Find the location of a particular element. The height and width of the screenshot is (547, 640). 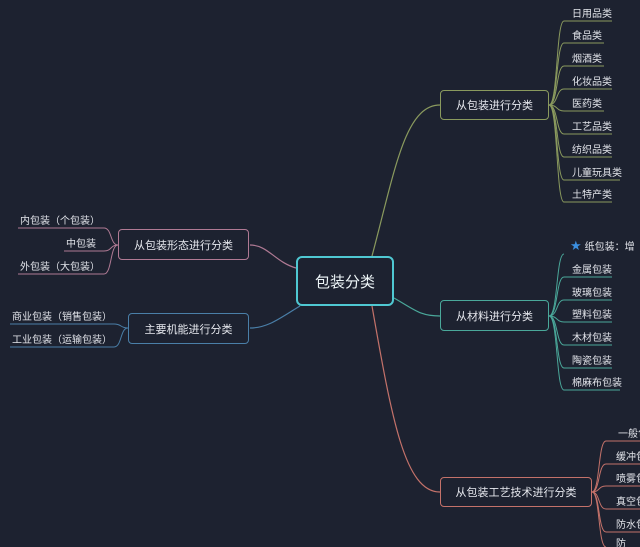

leaf-product-1: 日用品类 is located at coordinates (592, 15).